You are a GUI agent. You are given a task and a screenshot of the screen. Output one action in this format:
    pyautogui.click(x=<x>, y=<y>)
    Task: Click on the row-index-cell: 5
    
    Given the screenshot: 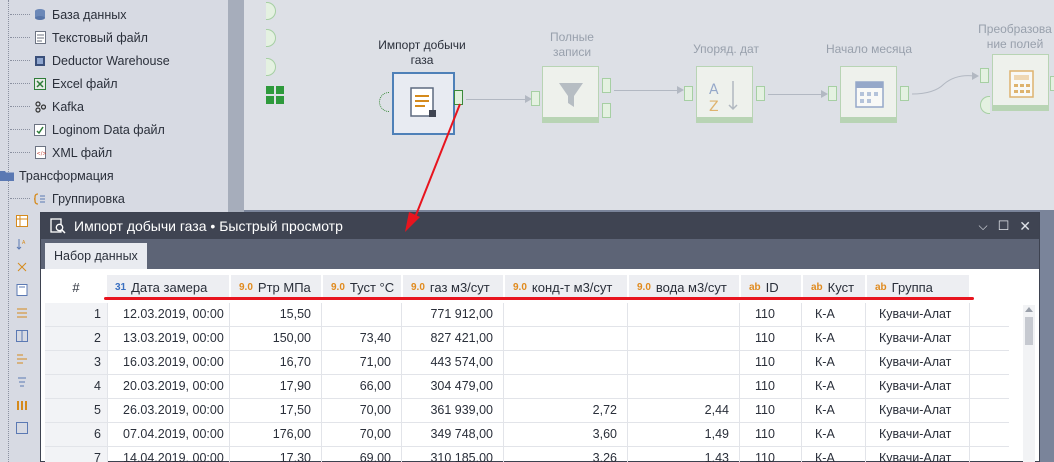 What is the action you would take?
    pyautogui.click(x=76, y=410)
    